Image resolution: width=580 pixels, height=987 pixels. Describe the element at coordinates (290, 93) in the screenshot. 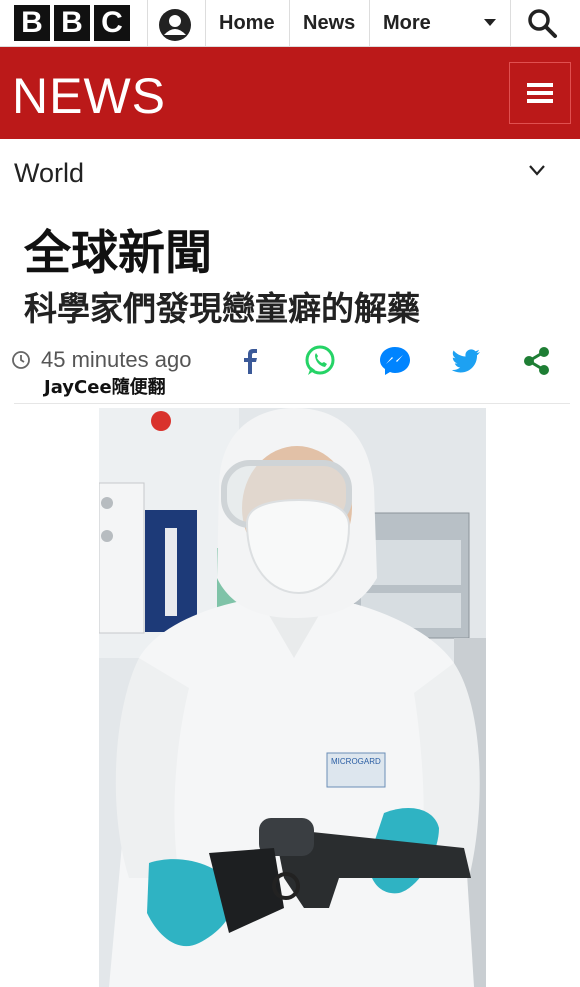

I see `news-banner: NEWS` at that location.